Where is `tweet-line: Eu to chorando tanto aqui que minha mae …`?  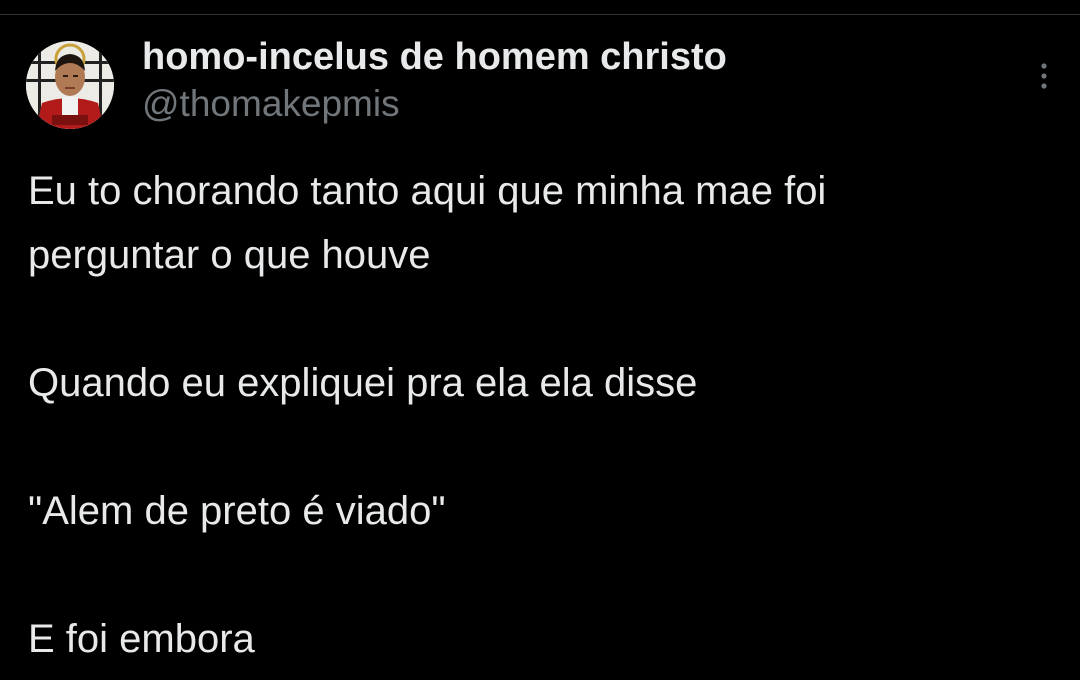 tweet-line: Eu to chorando tanto aqui que minha mae … is located at coordinates (427, 191).